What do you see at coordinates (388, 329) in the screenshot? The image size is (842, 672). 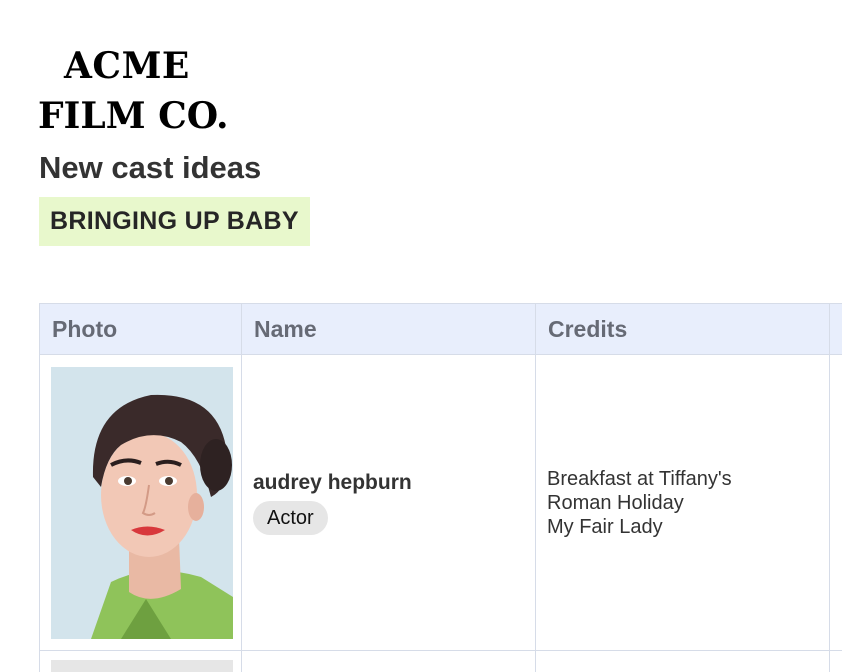 I see `column-header-name: Name` at bounding box center [388, 329].